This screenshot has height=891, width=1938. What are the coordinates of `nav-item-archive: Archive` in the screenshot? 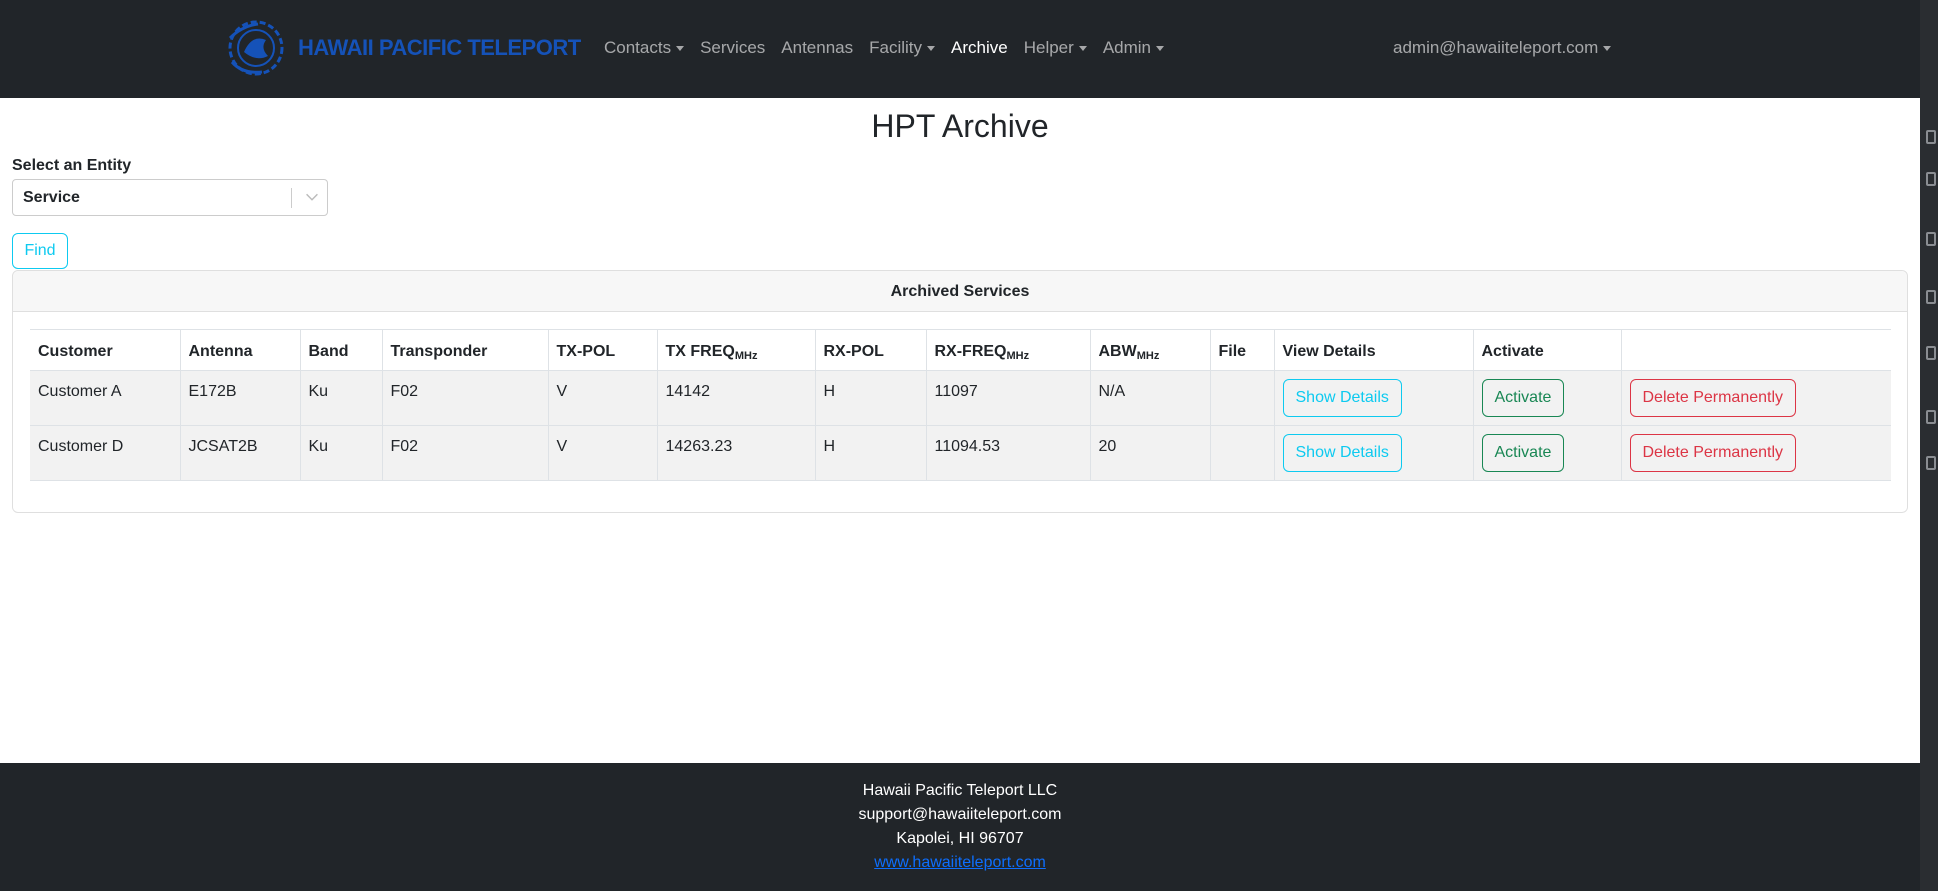 It's located at (979, 48).